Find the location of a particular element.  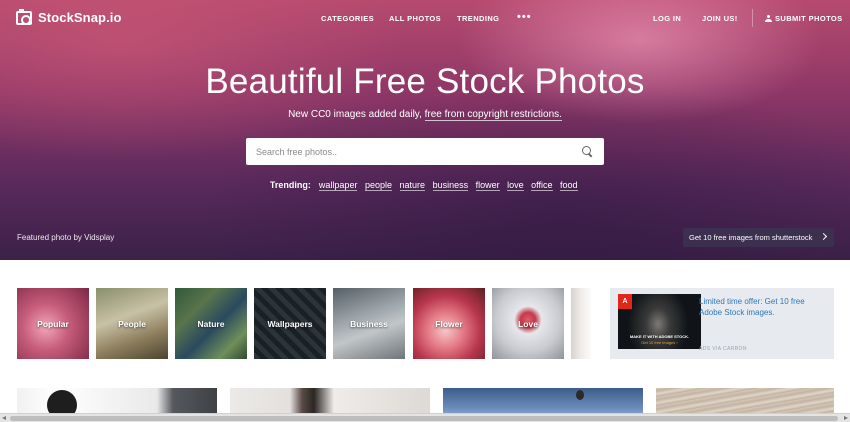

scroll-left-arrow-icon is located at coordinates (4, 418).